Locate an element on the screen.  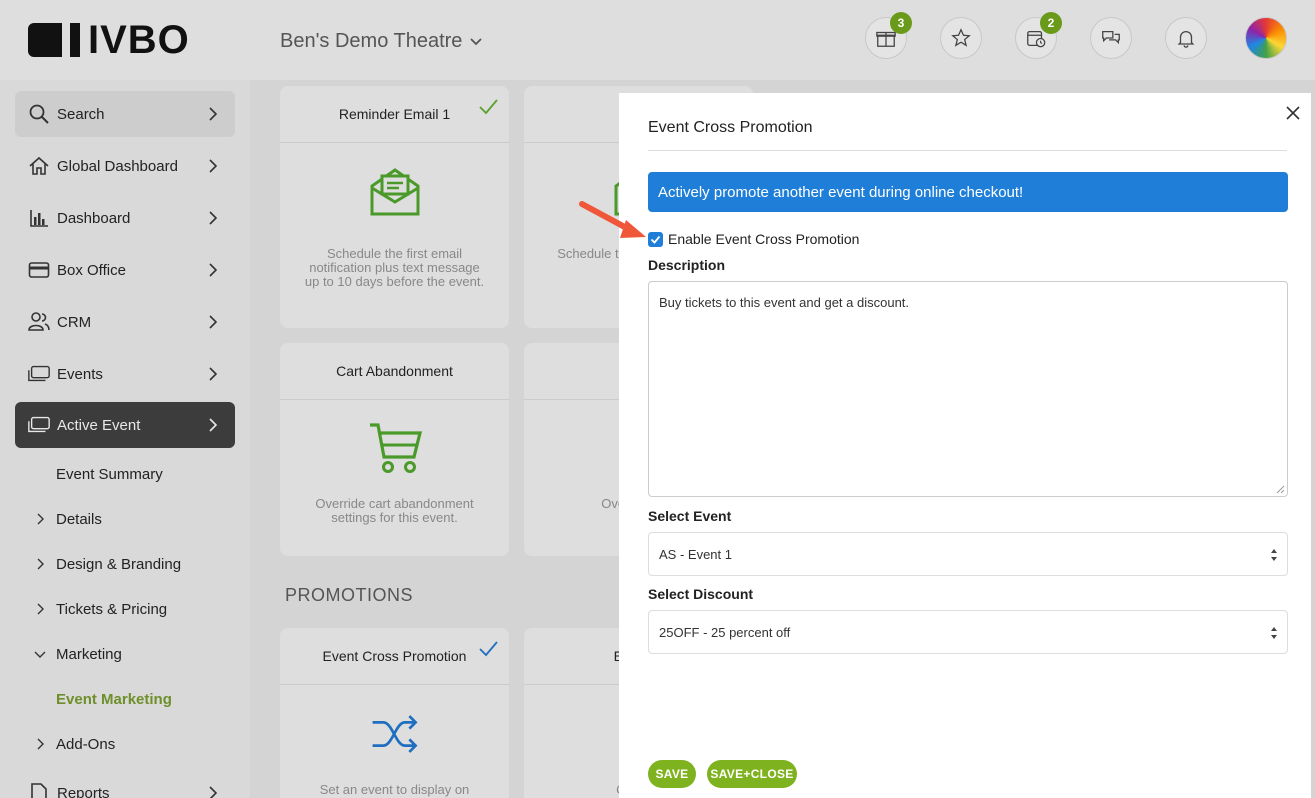
enable-cross-promotion-label: Enable Event Cross Promotion is located at coordinates (764, 239).